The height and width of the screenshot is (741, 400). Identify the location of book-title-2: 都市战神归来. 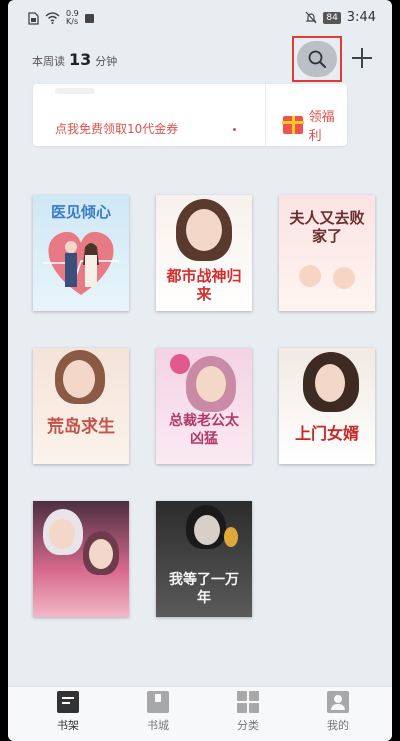
(204, 285).